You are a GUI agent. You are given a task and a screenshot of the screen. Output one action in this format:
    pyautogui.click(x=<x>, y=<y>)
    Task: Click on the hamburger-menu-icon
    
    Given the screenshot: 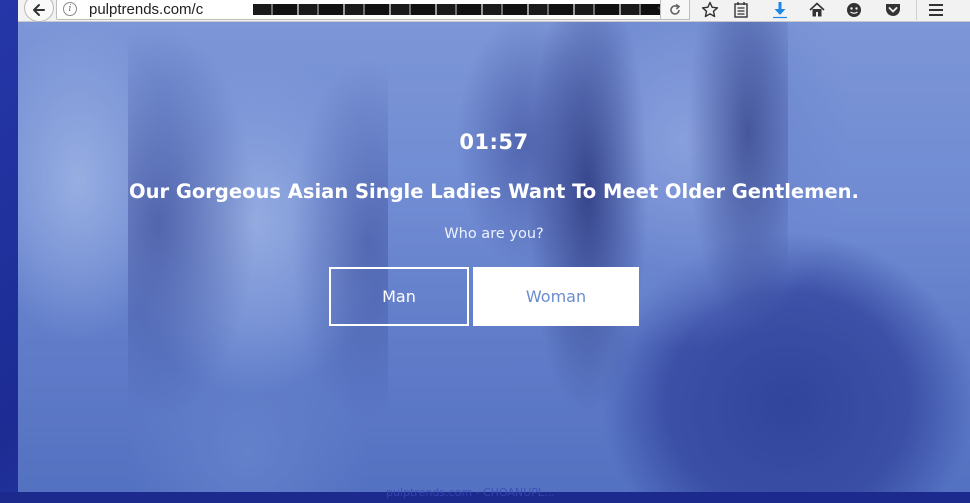 What is the action you would take?
    pyautogui.click(x=936, y=10)
    